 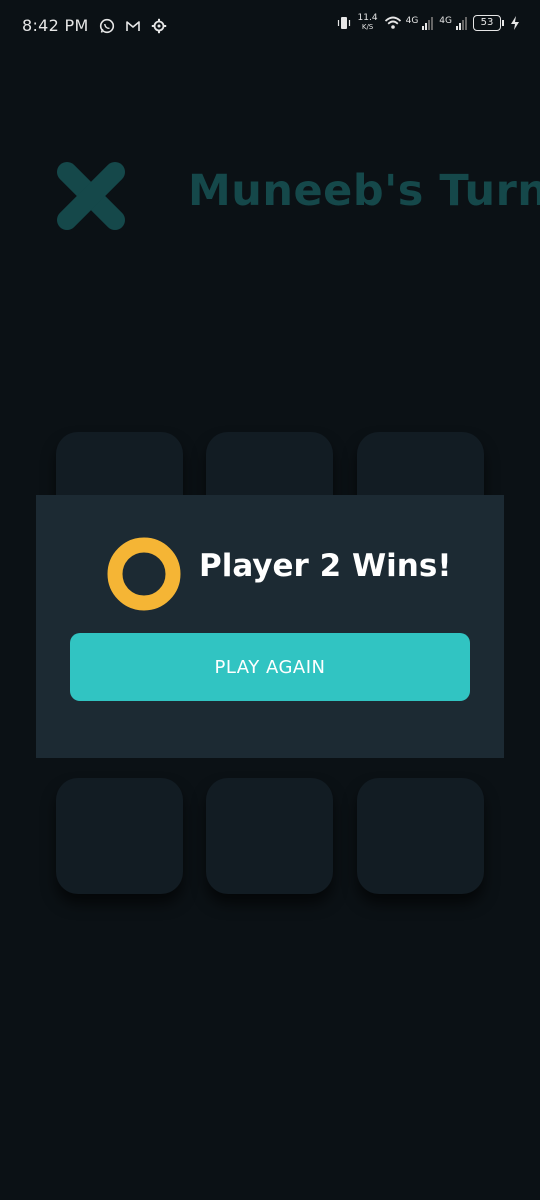 I want to click on net-speed: 11.4 K/S, so click(x=368, y=23).